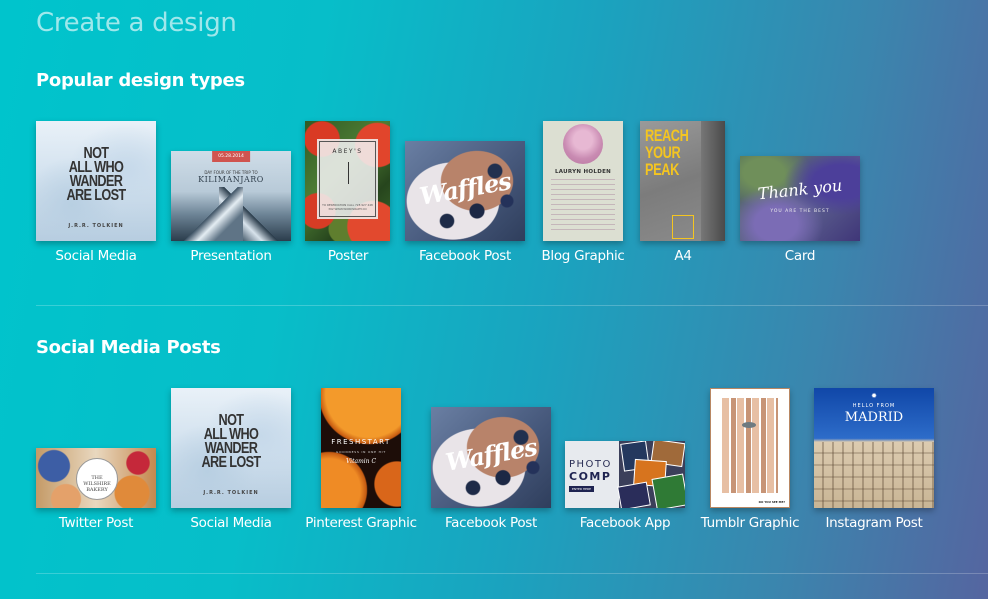  Describe the element at coordinates (590, 476) in the screenshot. I see `thumbnail-title-line2: COMP` at that location.